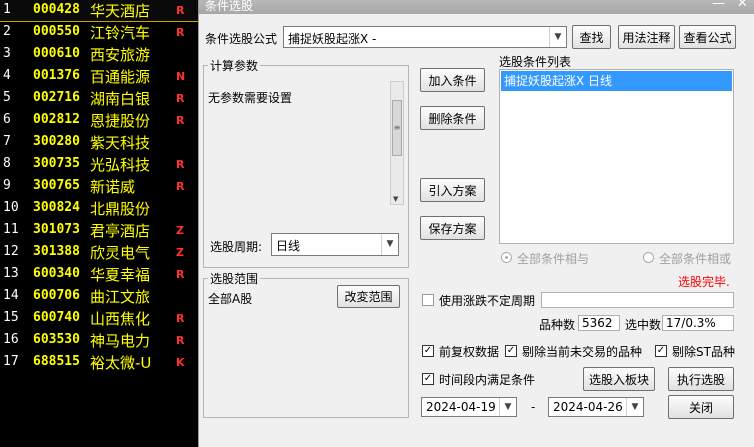  I want to click on stock-row-number: 10, so click(11, 207).